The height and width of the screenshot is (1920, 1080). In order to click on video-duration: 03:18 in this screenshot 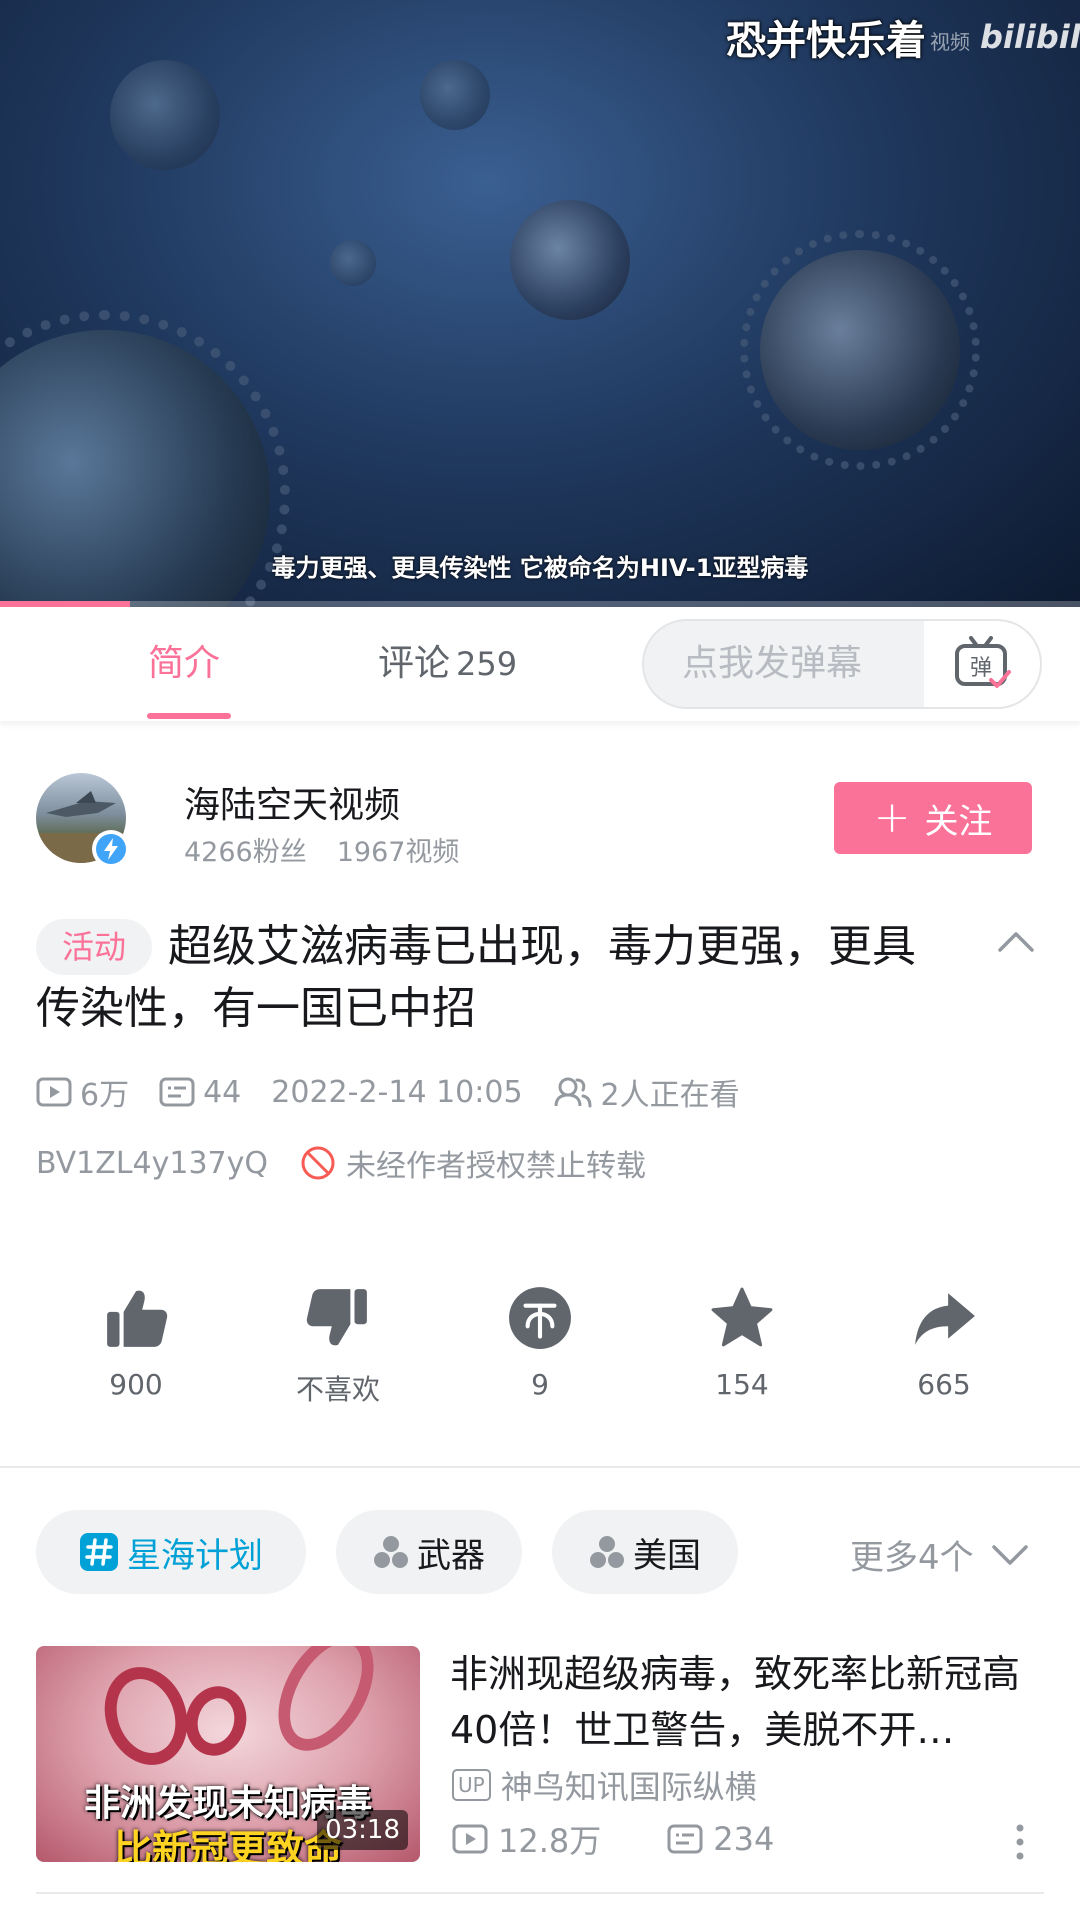, I will do `click(362, 1830)`.